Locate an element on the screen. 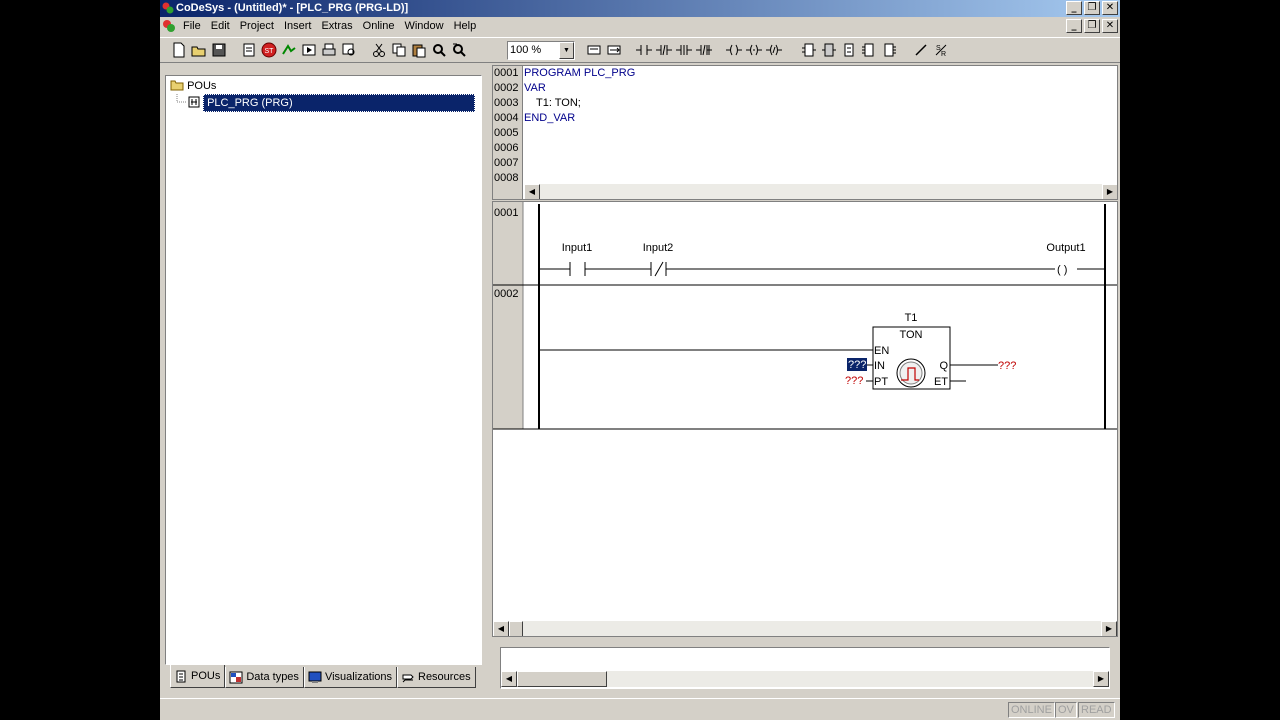 The height and width of the screenshot is (720, 1280). status-ov: OV is located at coordinates (1066, 710).